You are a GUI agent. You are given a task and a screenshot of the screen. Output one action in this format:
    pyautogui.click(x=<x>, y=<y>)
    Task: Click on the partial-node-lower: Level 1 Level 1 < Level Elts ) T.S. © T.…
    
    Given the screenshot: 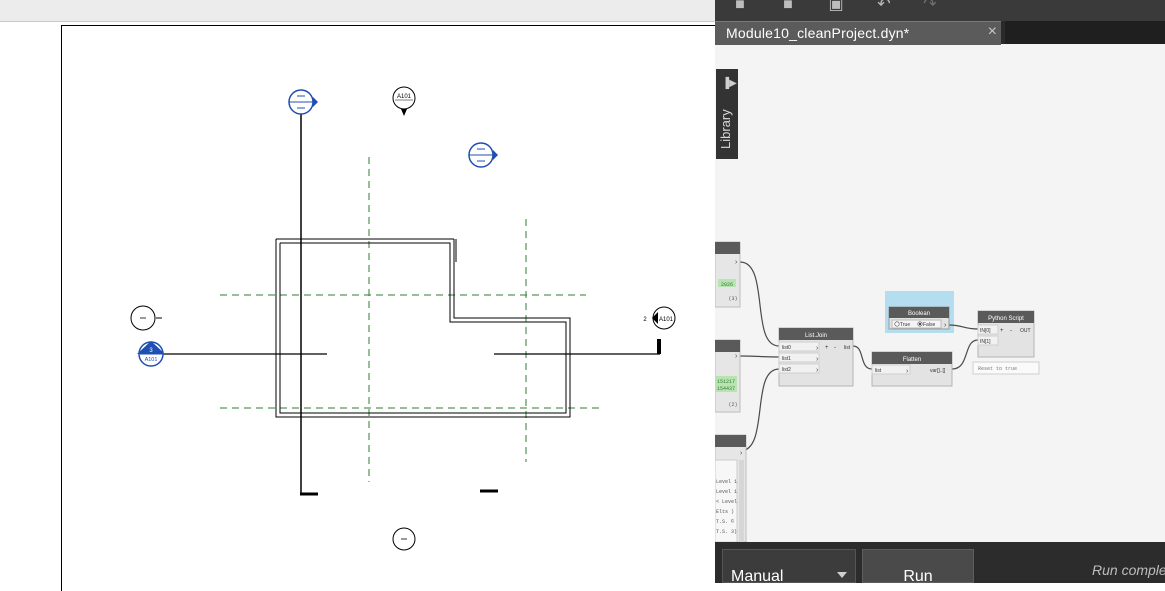 What is the action you would take?
    pyautogui.click(x=731, y=488)
    